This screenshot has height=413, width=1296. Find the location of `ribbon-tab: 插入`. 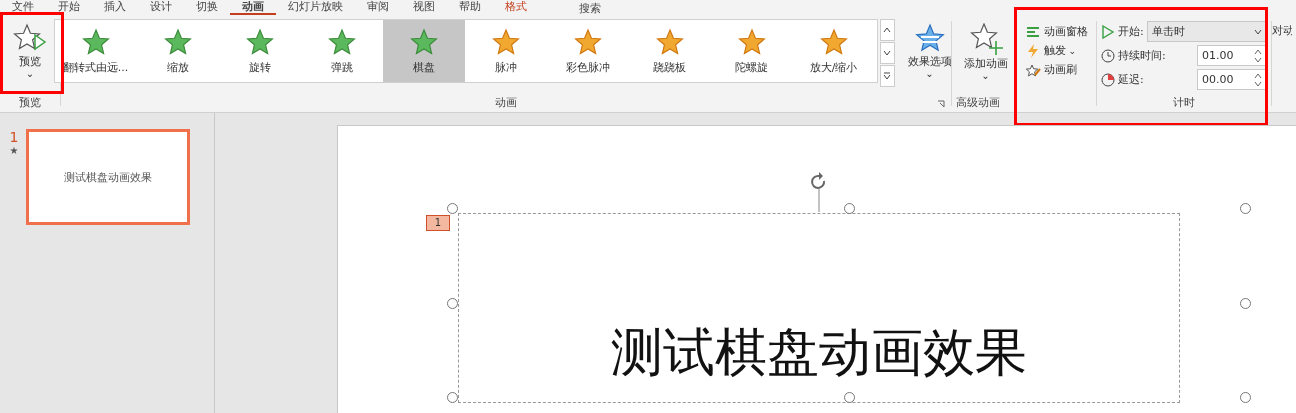

ribbon-tab: 插入 is located at coordinates (115, 7).